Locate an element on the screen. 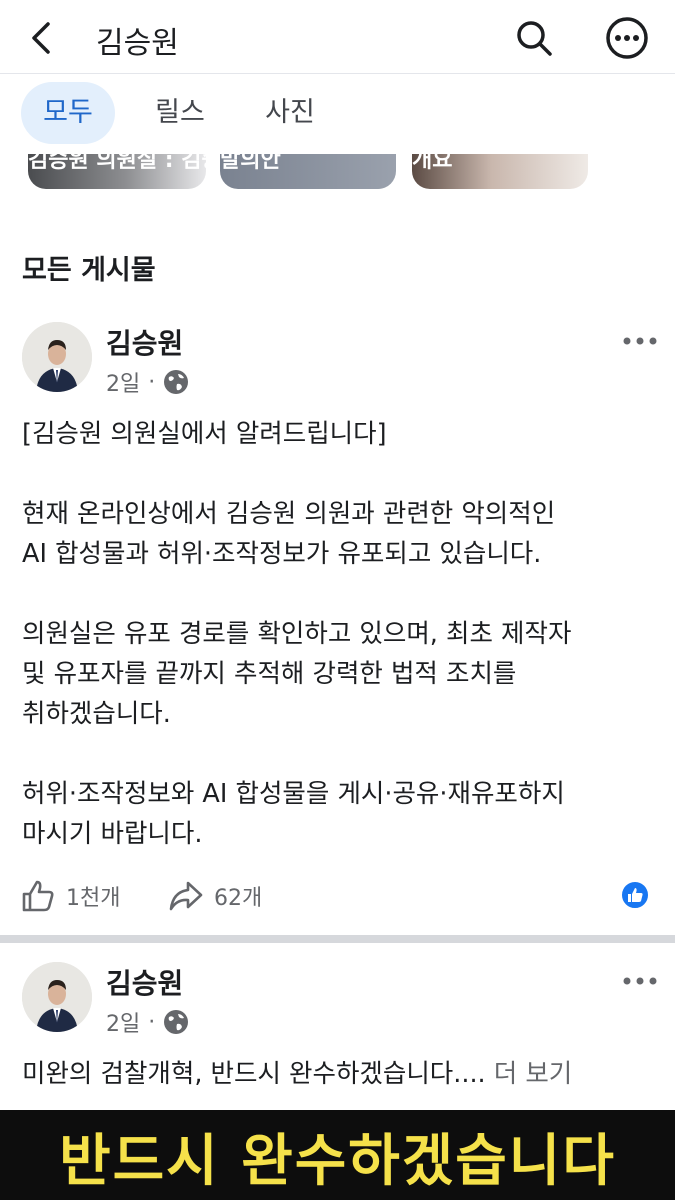 This screenshot has height=1200, width=675. tab-reels: 릴스 is located at coordinates (180, 113).